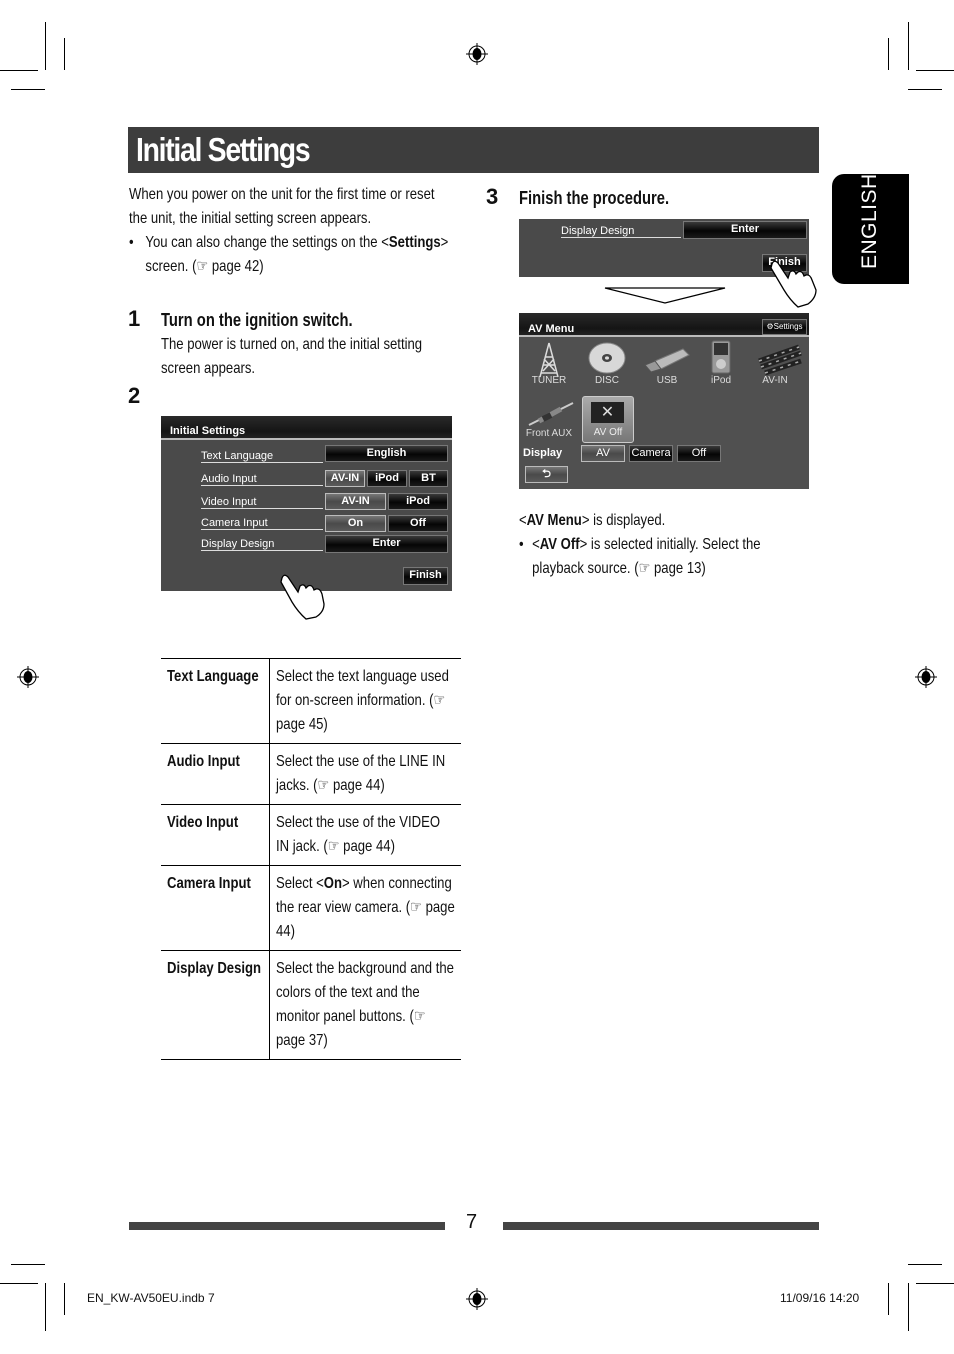 The width and height of the screenshot is (954, 1354). Describe the element at coordinates (287, 1226) in the screenshot. I see `footer-bar-left` at that location.